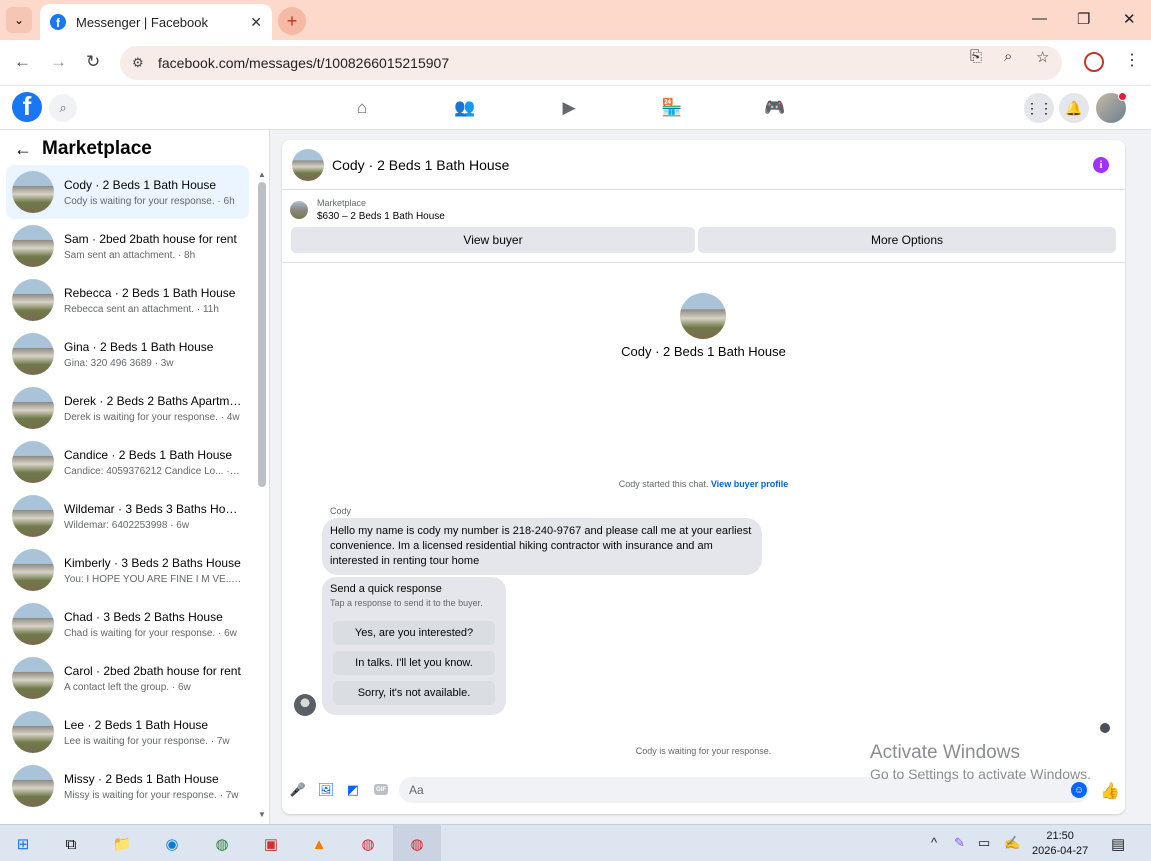 The image size is (1151, 861). What do you see at coordinates (465, 108) in the screenshot?
I see `friends-icon: 👥` at bounding box center [465, 108].